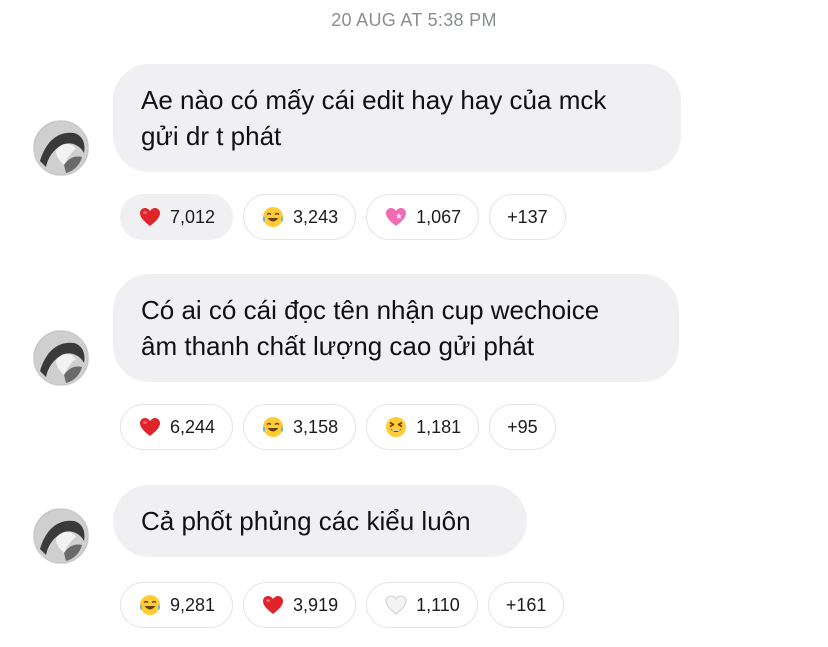 Image resolution: width=828 pixels, height=647 pixels. I want to click on reaction-count: 3,243, so click(316, 216).